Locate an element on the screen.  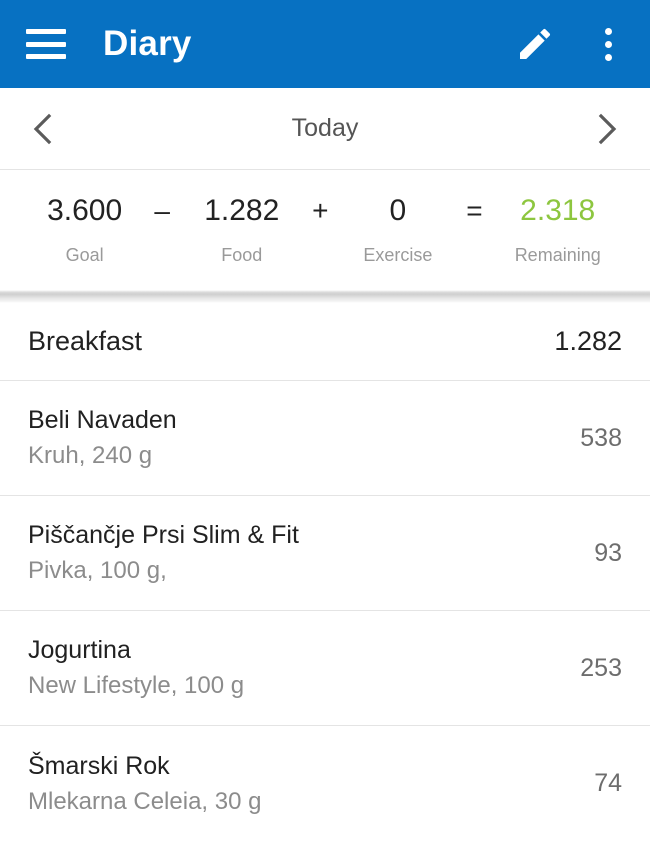
entry-subtitle: New Lifestyle, 100 g is located at coordinates (136, 685).